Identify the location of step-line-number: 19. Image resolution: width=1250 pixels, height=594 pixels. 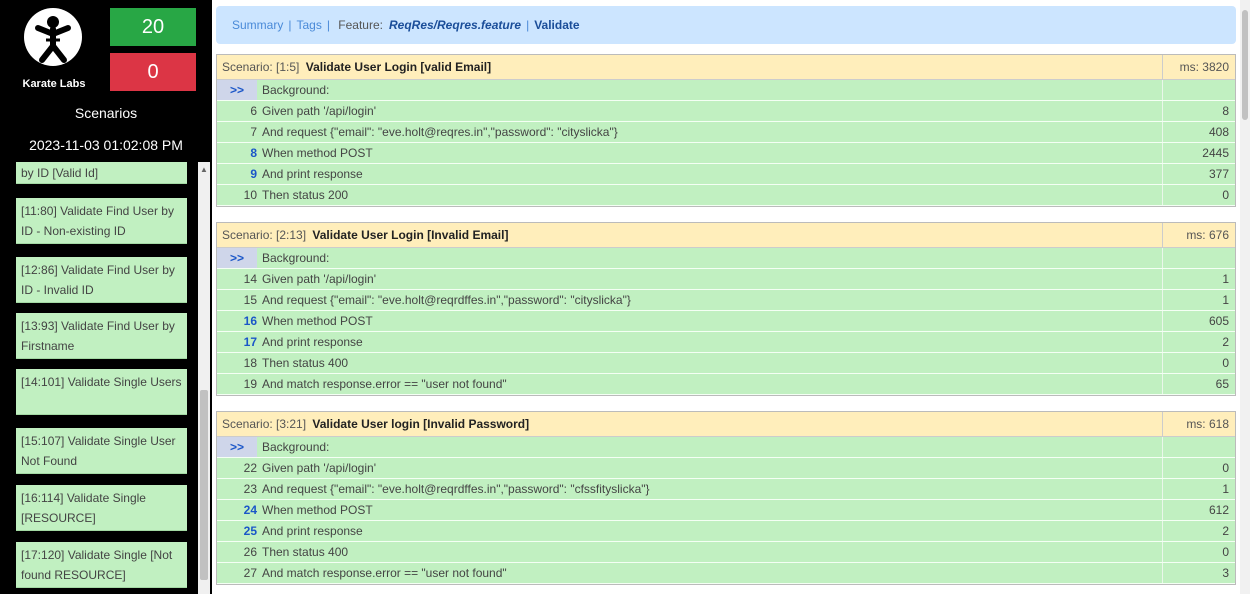
(250, 384).